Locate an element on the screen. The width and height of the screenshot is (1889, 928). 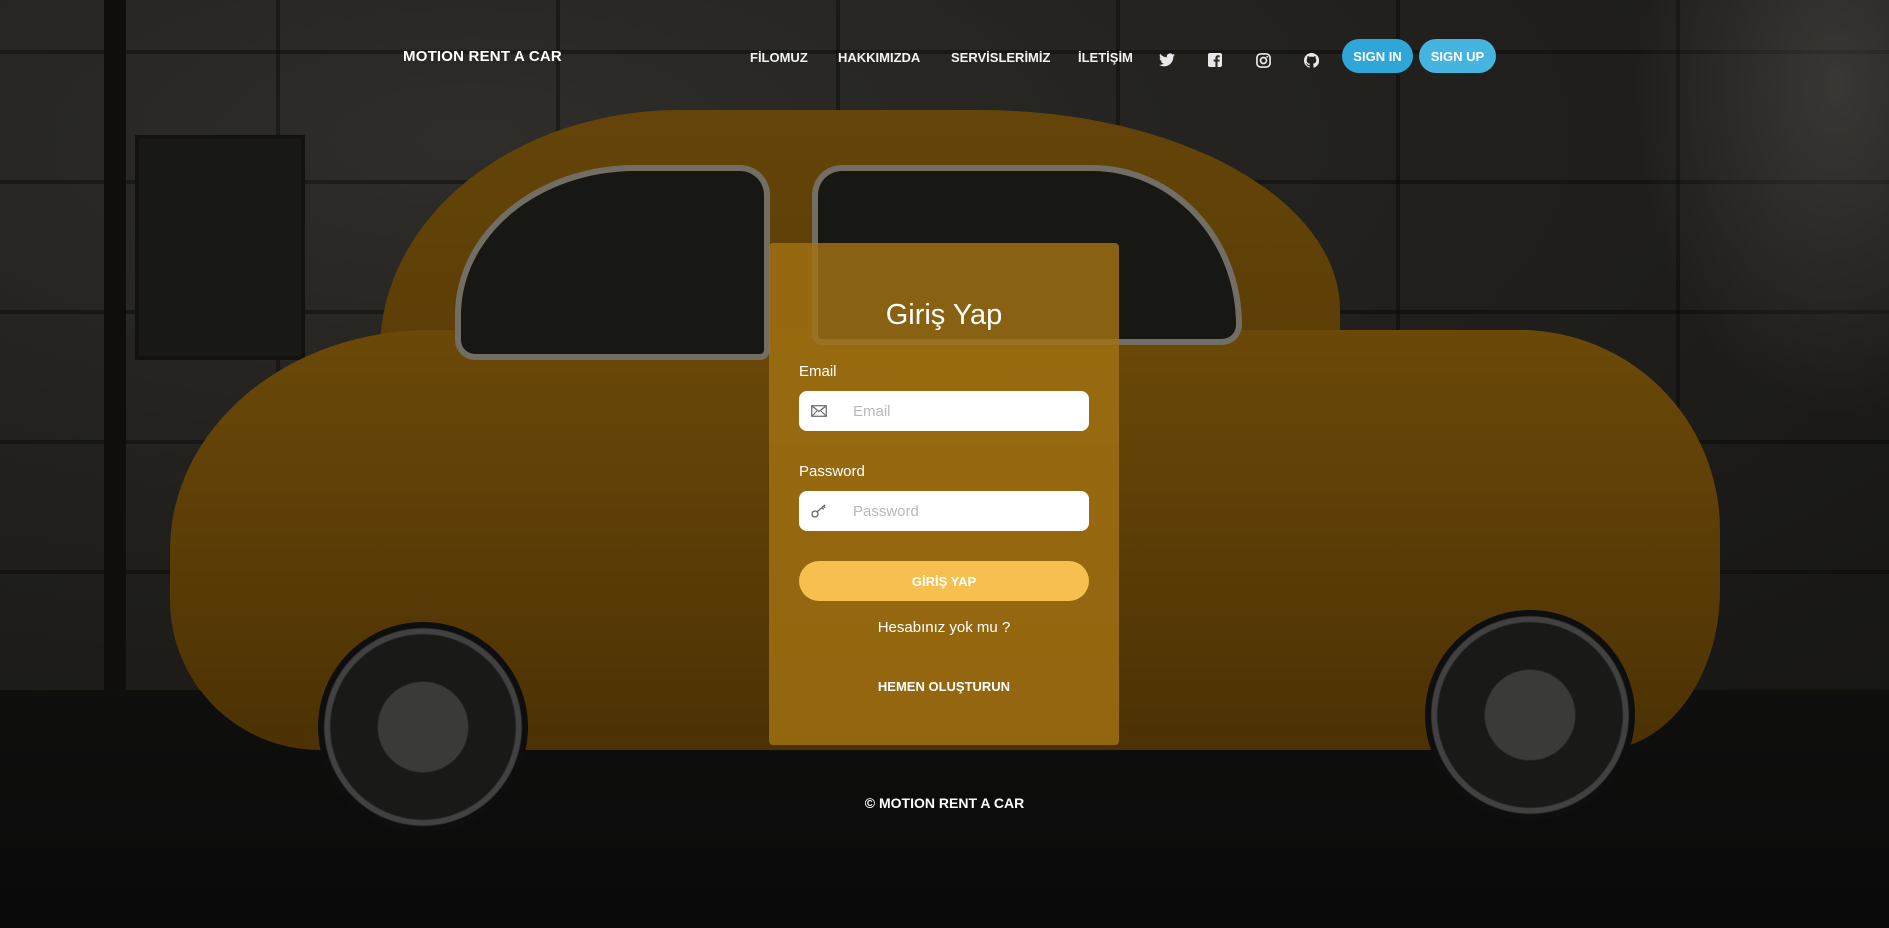
key-icon is located at coordinates (819, 511).